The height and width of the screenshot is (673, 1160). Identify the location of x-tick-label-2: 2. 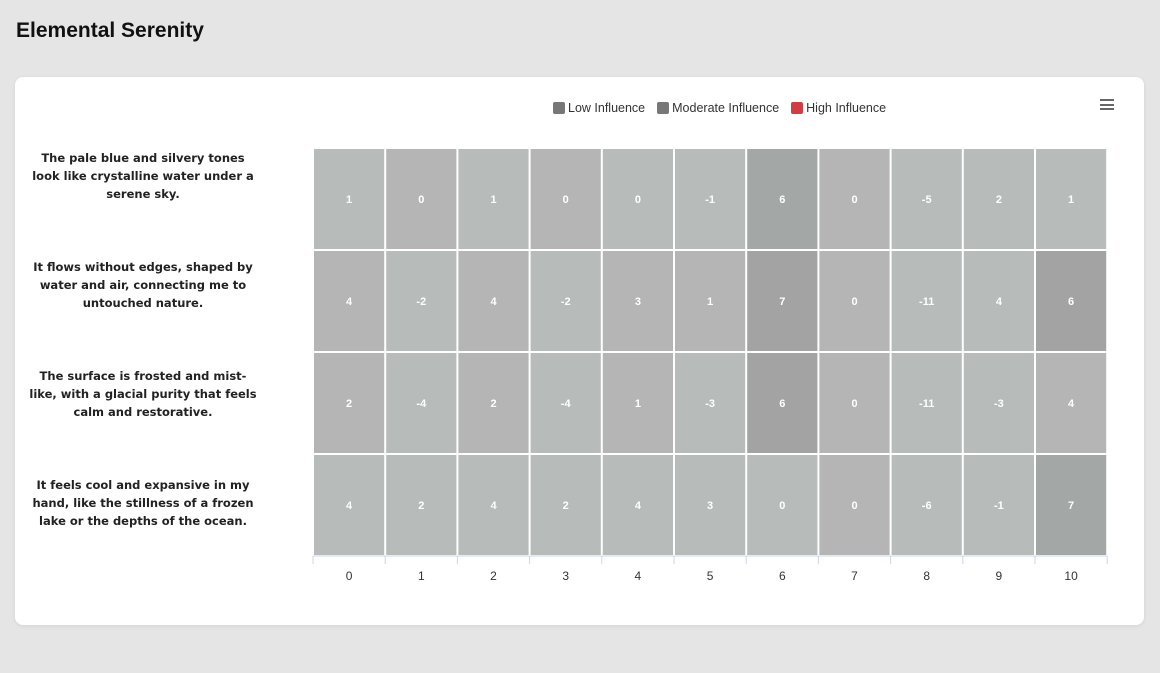
(493, 576).